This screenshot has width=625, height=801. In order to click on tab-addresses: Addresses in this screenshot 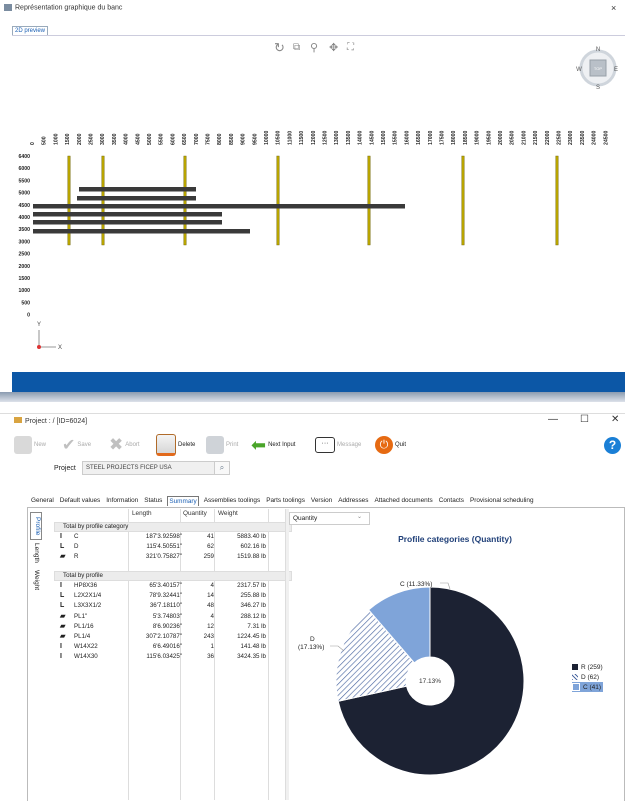, I will do `click(353, 501)`.